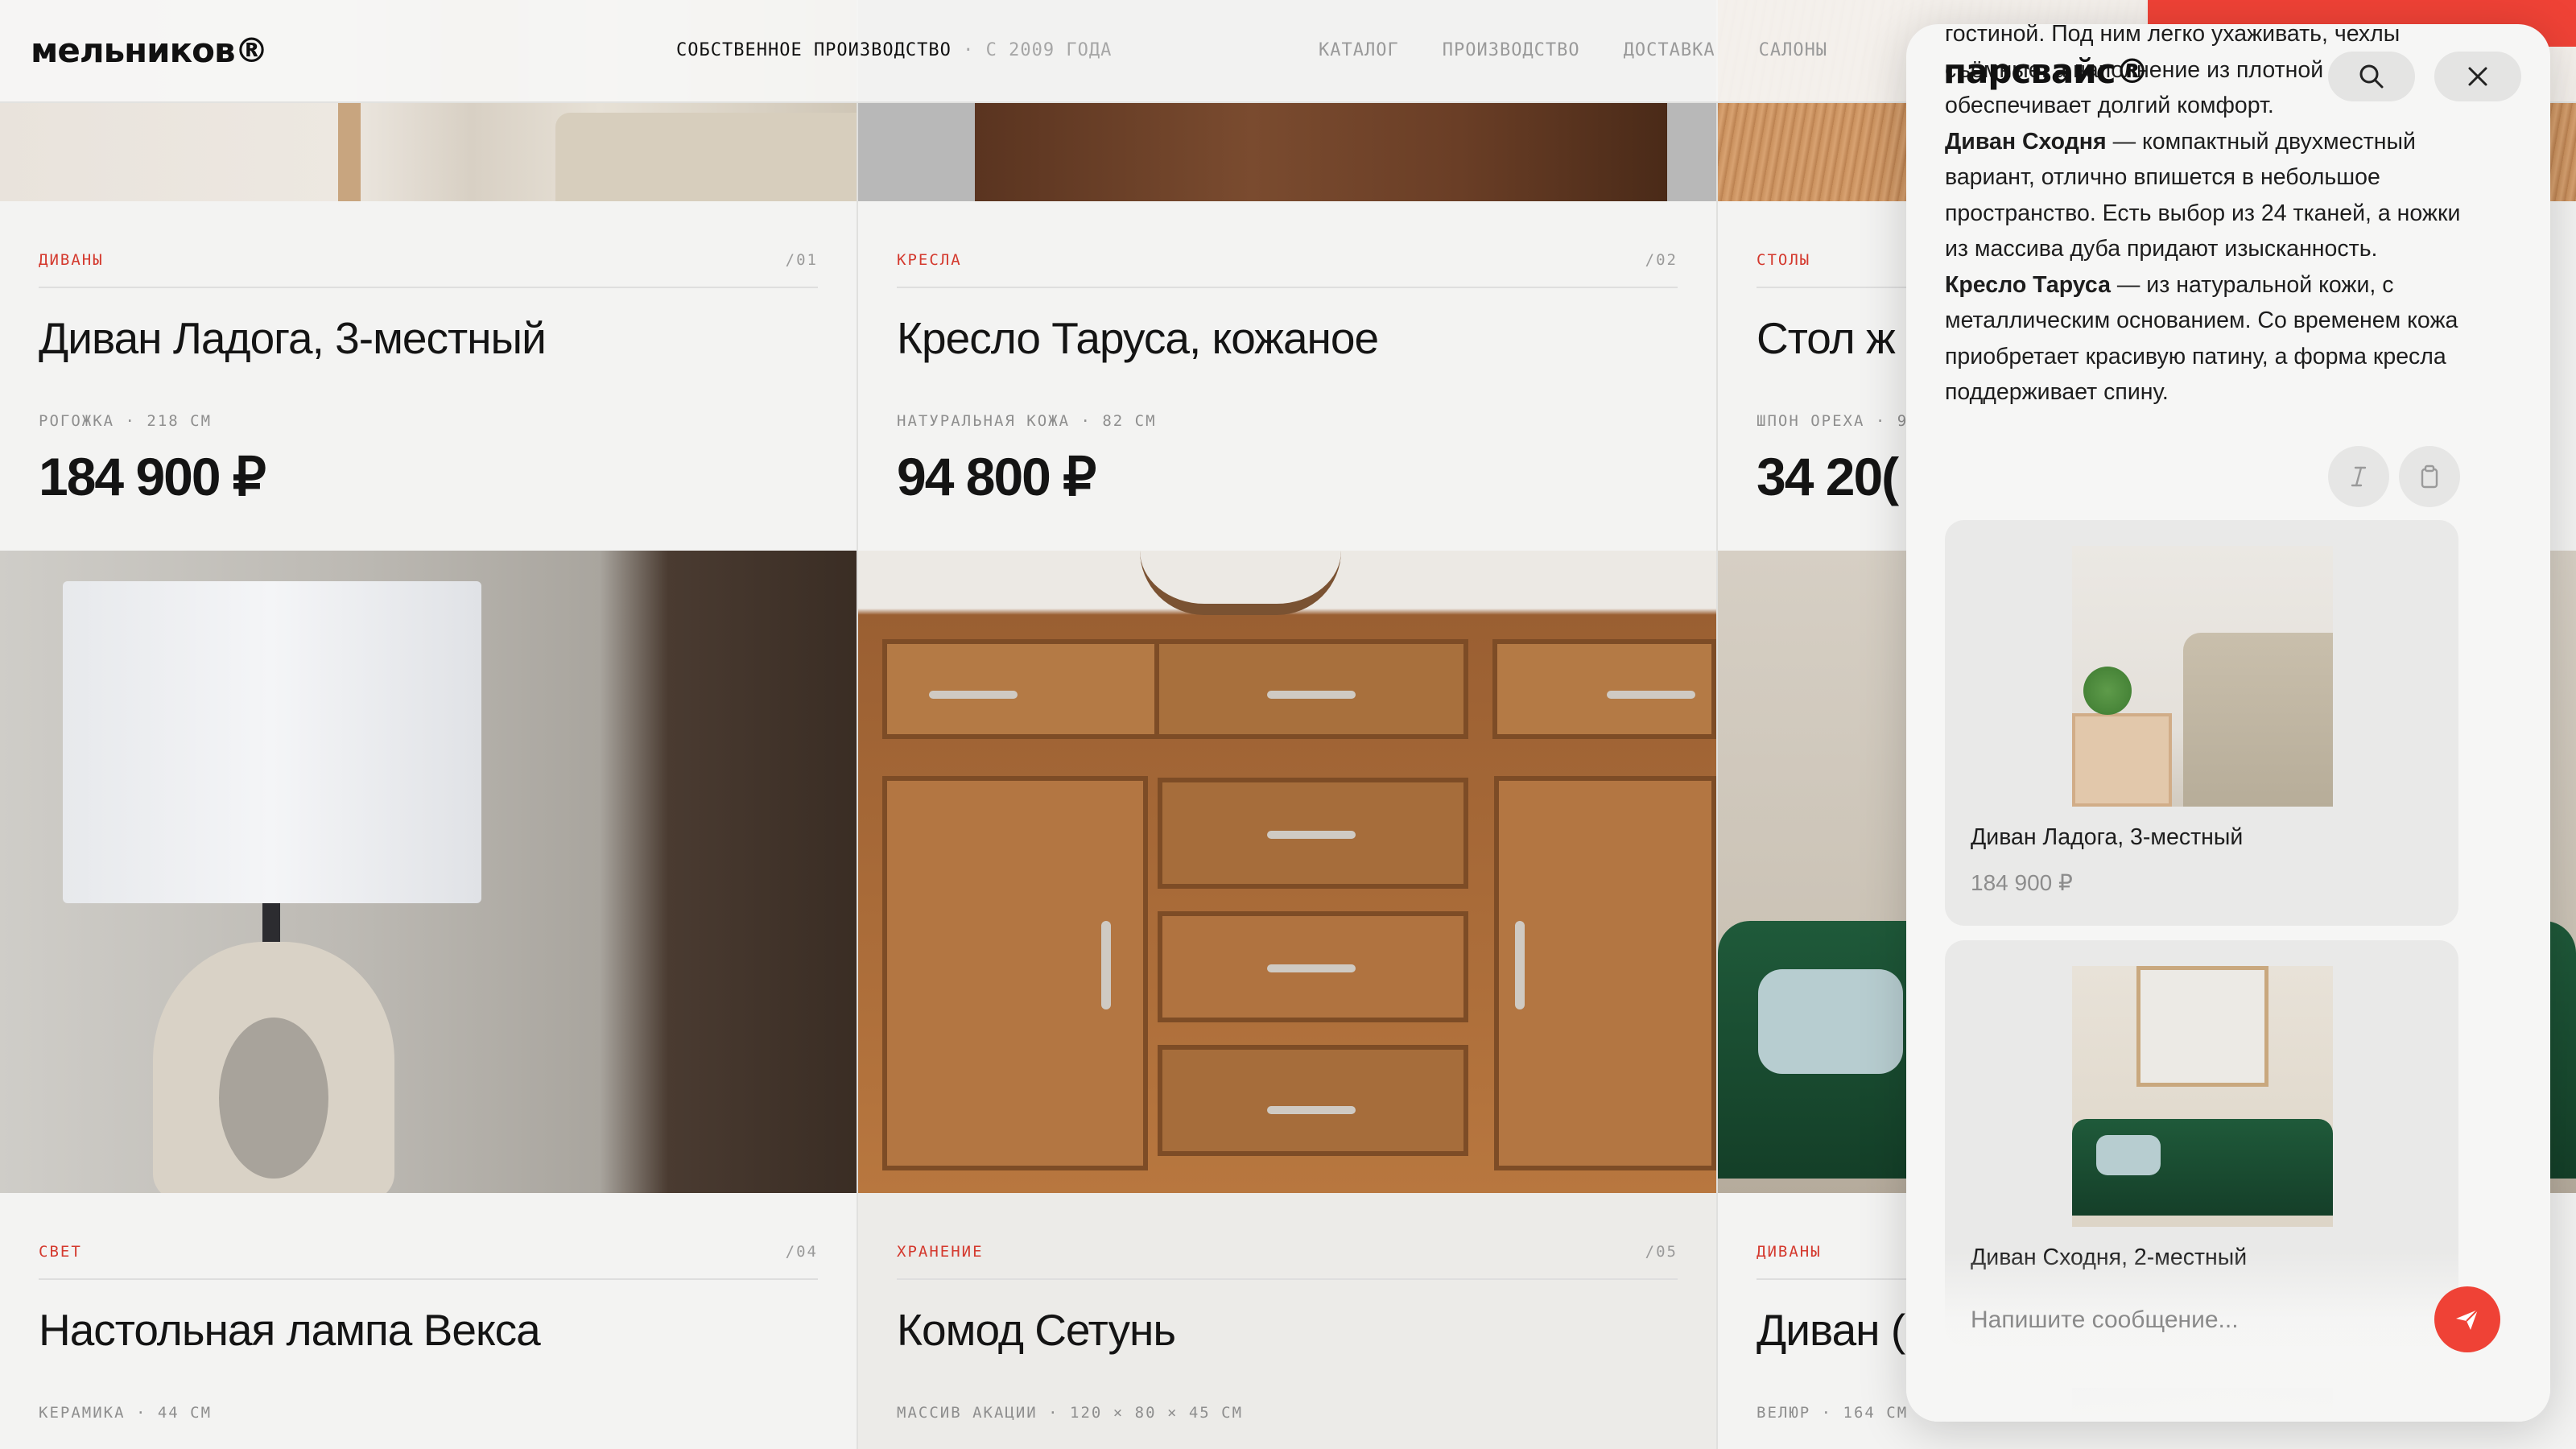 Image resolution: width=2576 pixels, height=1449 pixels. I want to click on product-meta: МАССИВ АКАЦИИ · 120 × 80 × 45 СМ, so click(1070, 1413).